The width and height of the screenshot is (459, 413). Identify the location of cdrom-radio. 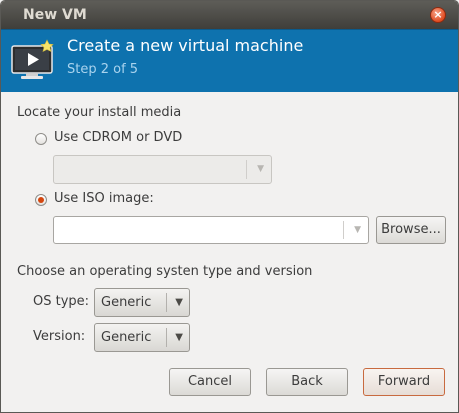
(41, 139).